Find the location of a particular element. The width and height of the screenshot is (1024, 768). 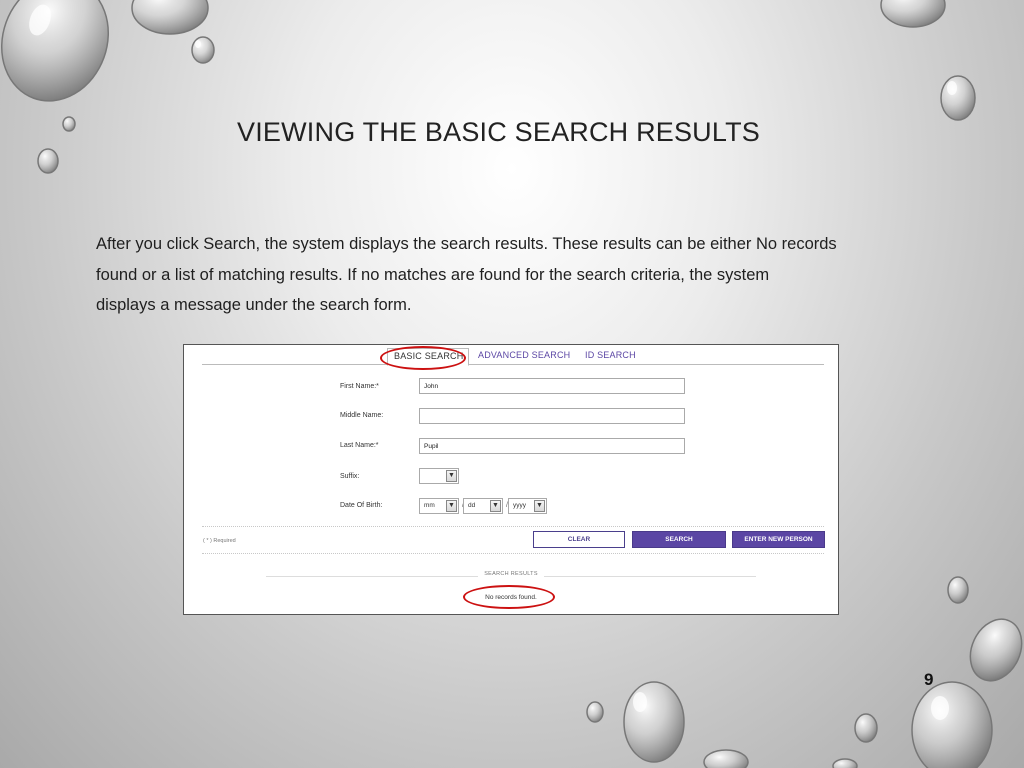

search-tabs: BASIC SEARCH ADVANCED SEARCH ID SEARCH is located at coordinates (511, 355).